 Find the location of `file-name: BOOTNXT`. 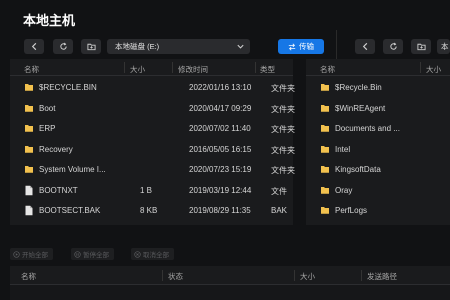

file-name: BOOTNXT is located at coordinates (58, 190).